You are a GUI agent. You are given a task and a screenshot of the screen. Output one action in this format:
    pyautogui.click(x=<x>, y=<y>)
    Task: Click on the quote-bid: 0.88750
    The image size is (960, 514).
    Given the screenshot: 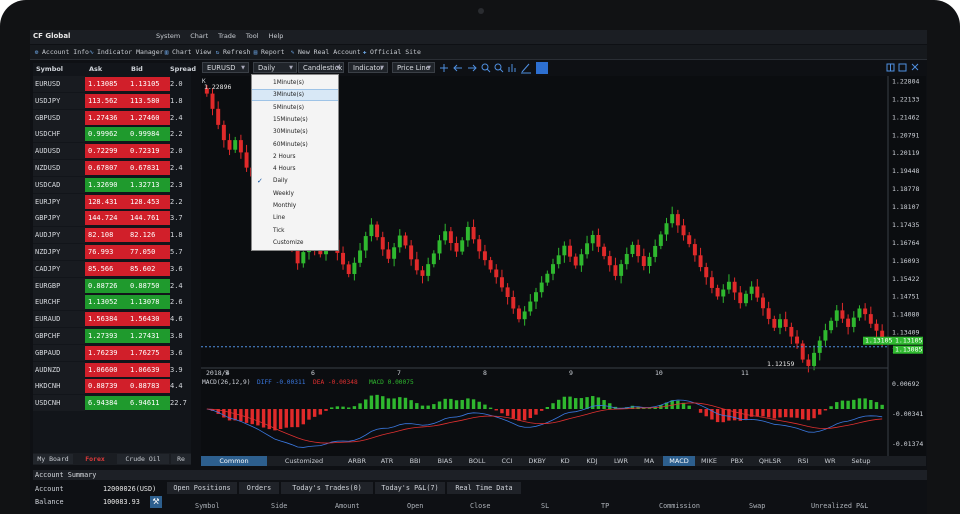 What is the action you would take?
    pyautogui.click(x=148, y=285)
    